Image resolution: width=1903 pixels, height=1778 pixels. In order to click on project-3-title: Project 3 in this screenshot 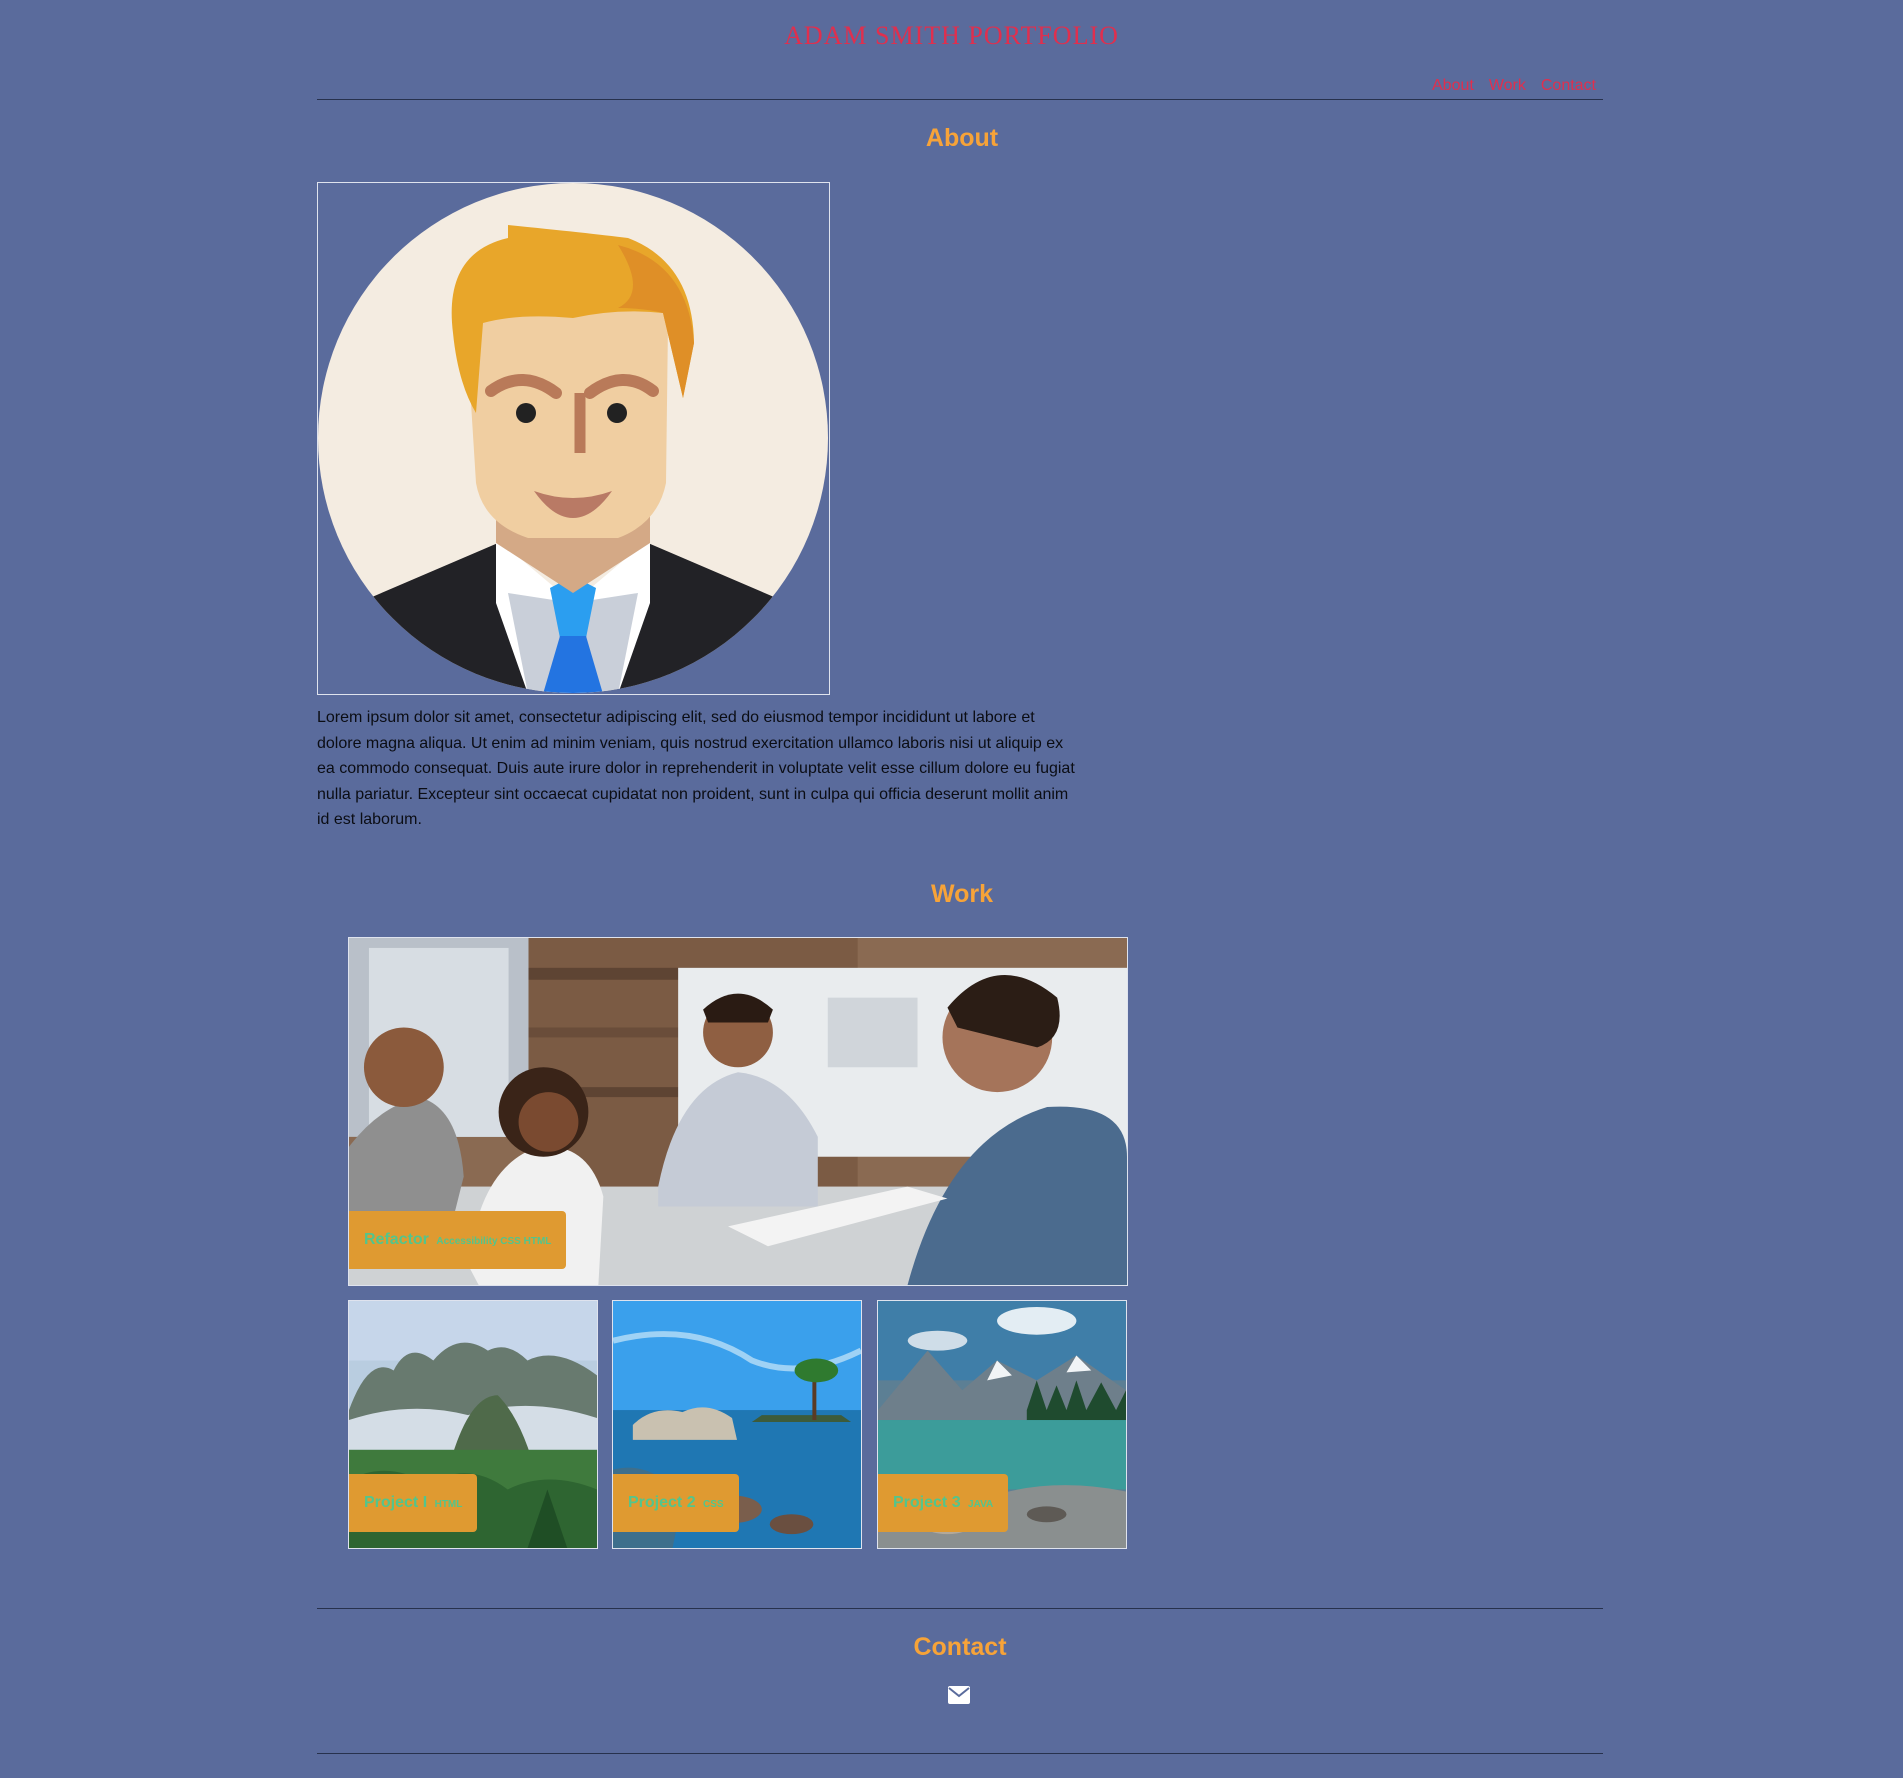, I will do `click(927, 1502)`.